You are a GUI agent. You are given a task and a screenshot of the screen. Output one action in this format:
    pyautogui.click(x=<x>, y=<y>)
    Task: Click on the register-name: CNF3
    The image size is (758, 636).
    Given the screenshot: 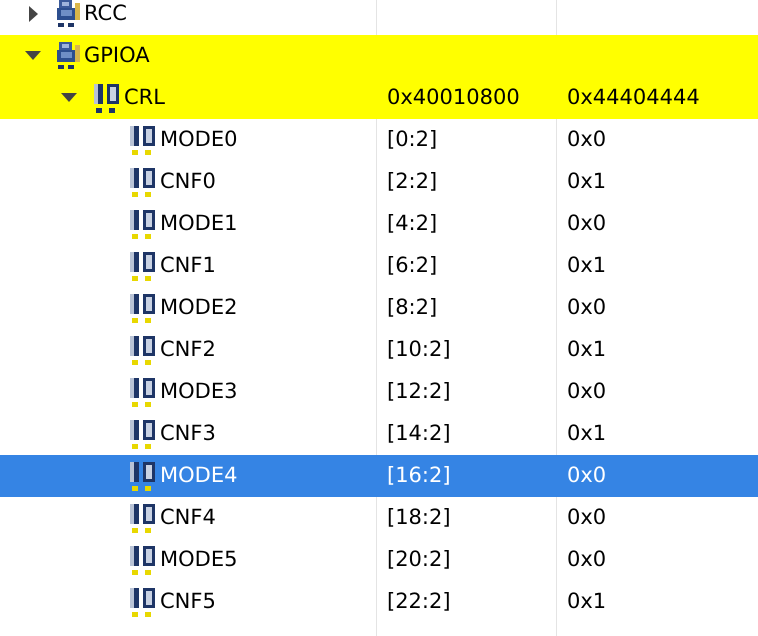 What is the action you would take?
    pyautogui.click(x=188, y=434)
    